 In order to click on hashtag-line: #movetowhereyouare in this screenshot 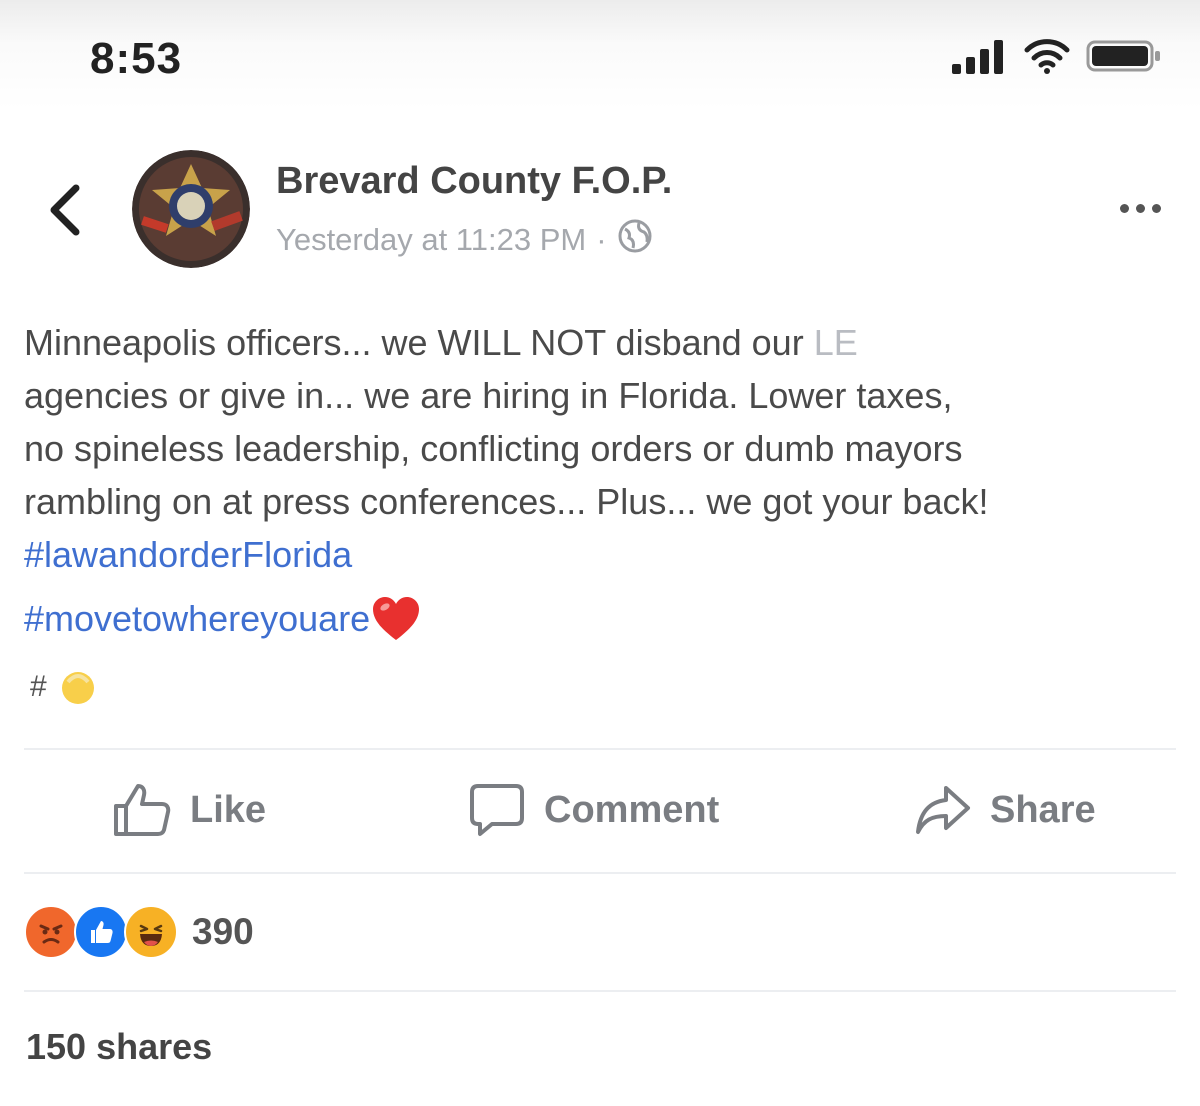, I will do `click(223, 618)`.